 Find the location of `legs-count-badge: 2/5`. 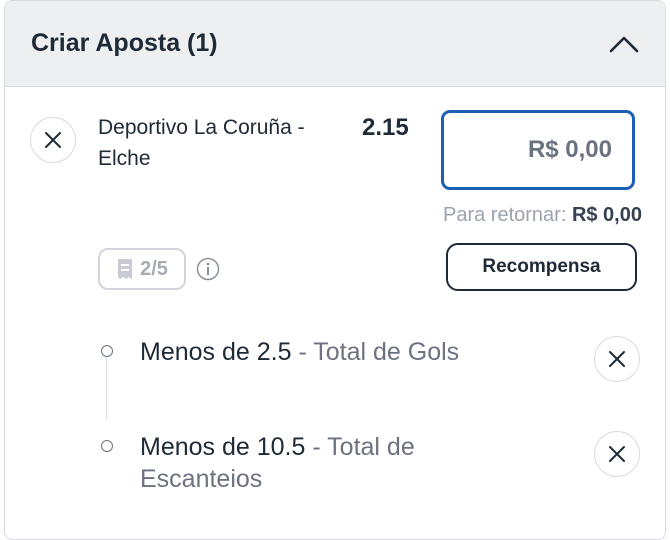

legs-count-badge: 2/5 is located at coordinates (142, 269).